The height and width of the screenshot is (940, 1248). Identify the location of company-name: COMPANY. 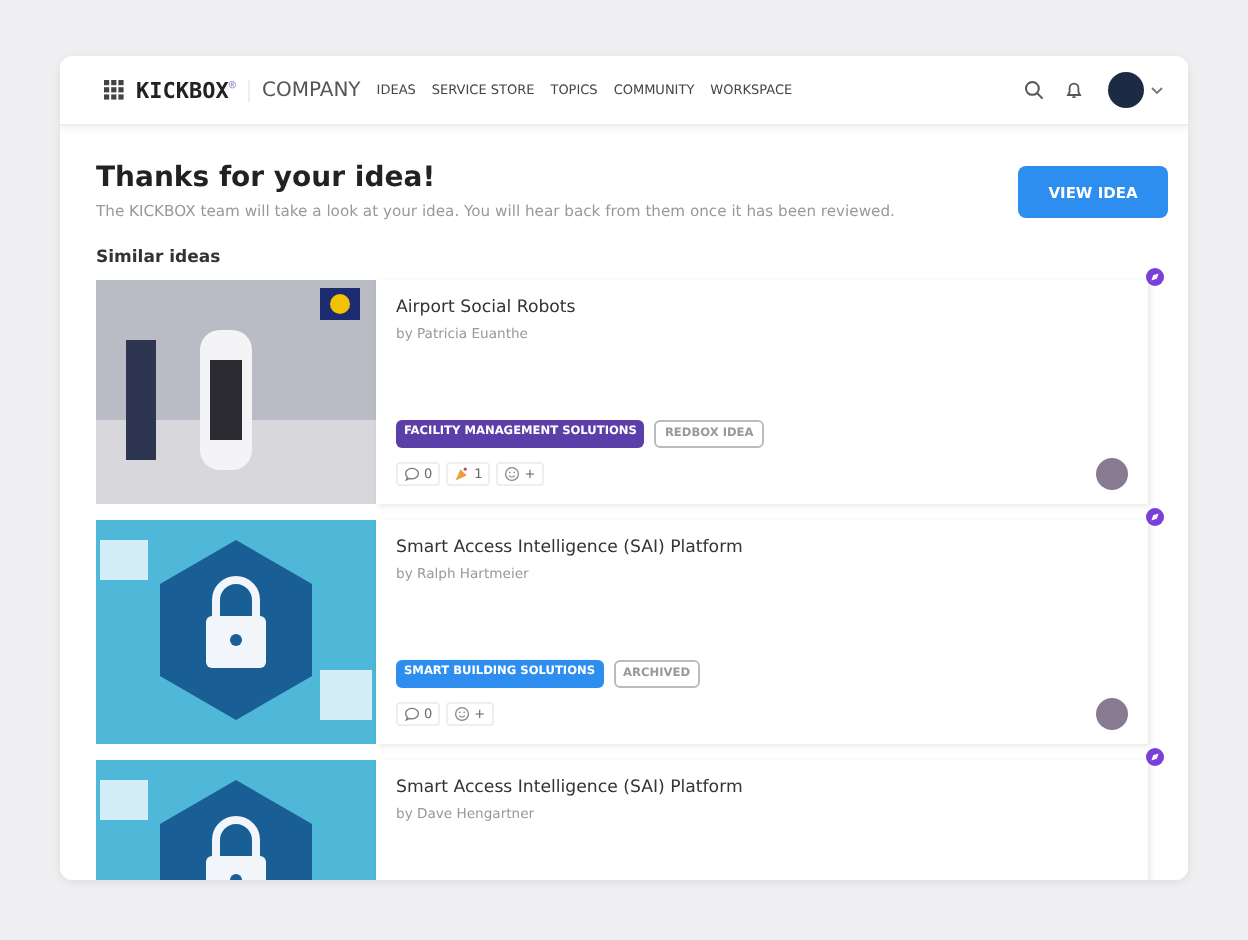
(304, 90).